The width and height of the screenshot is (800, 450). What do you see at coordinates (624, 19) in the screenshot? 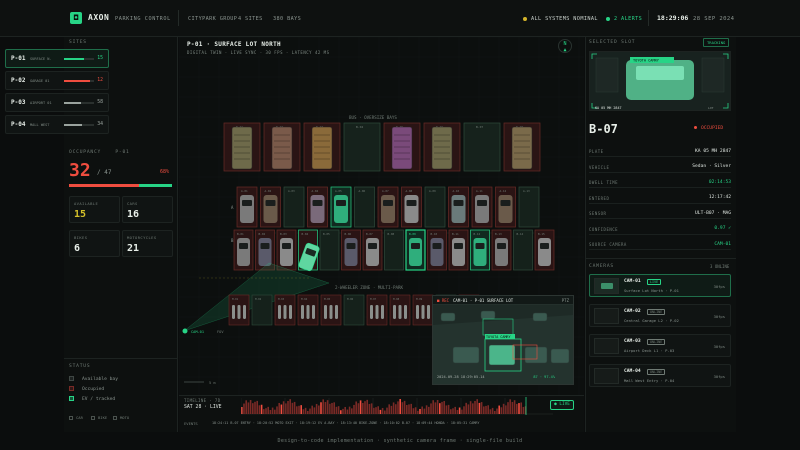
I see `alerts-indicator: 2 ALERTS` at bounding box center [624, 19].